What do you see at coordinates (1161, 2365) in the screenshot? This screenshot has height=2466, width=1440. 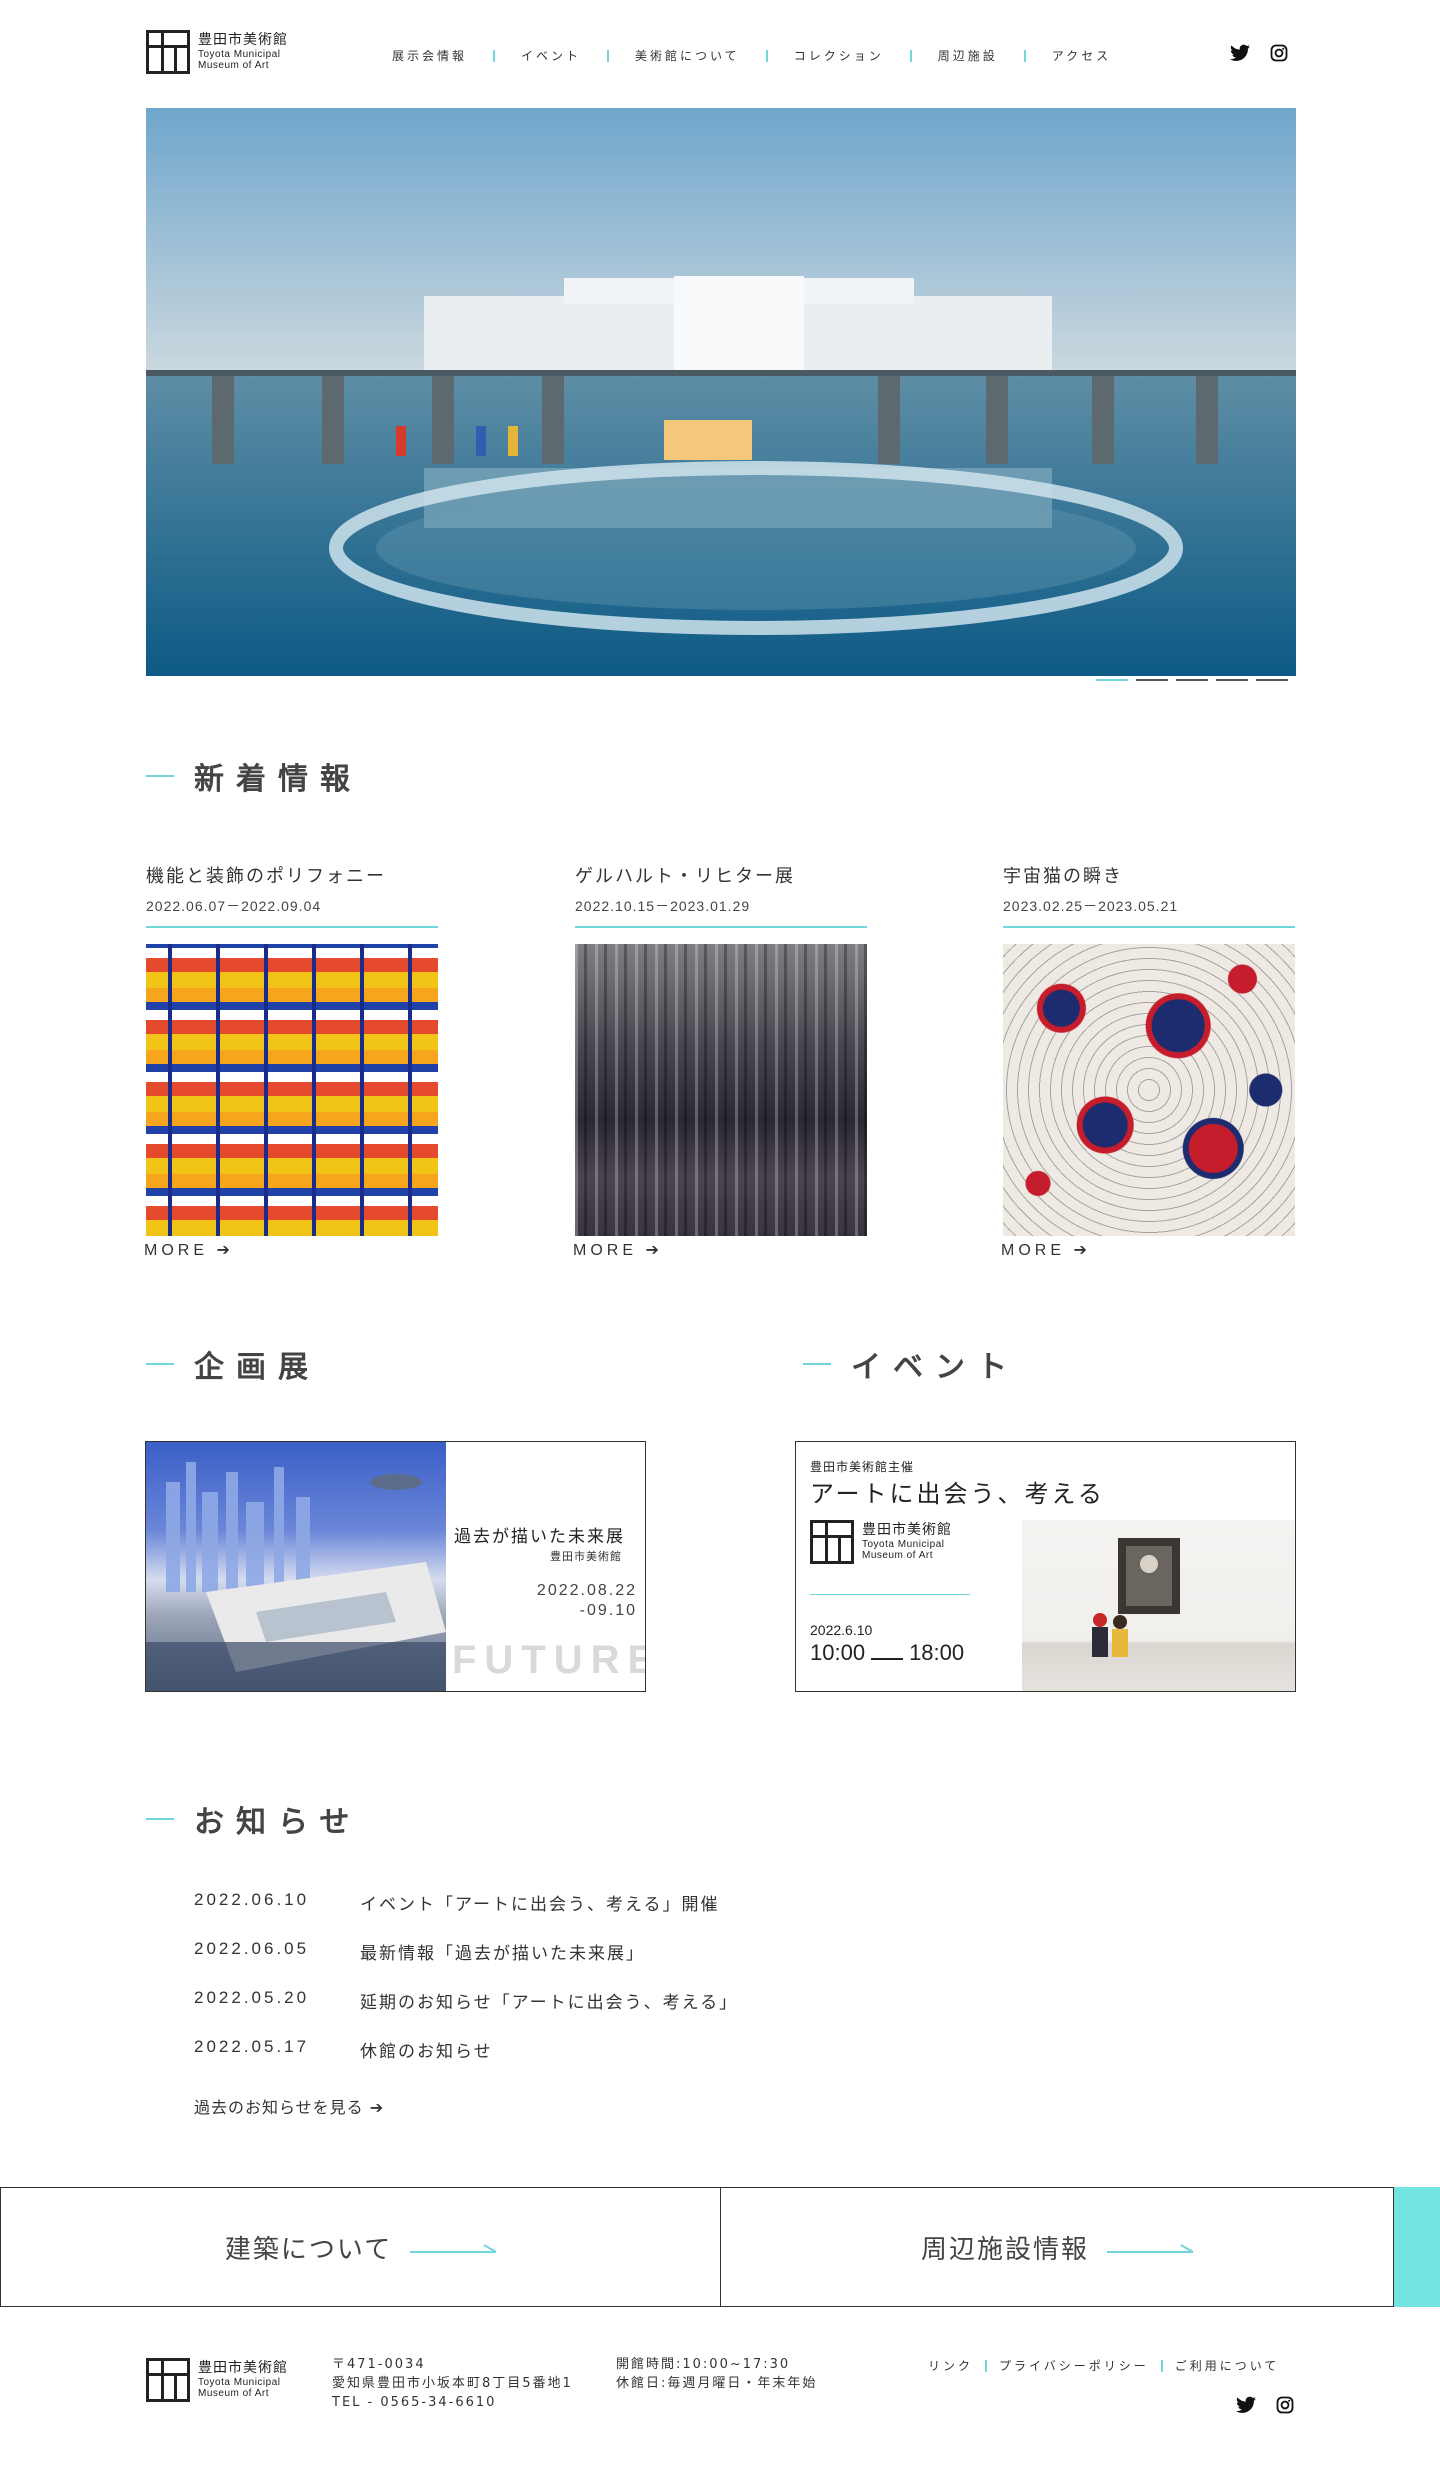 I see `footer-divider` at bounding box center [1161, 2365].